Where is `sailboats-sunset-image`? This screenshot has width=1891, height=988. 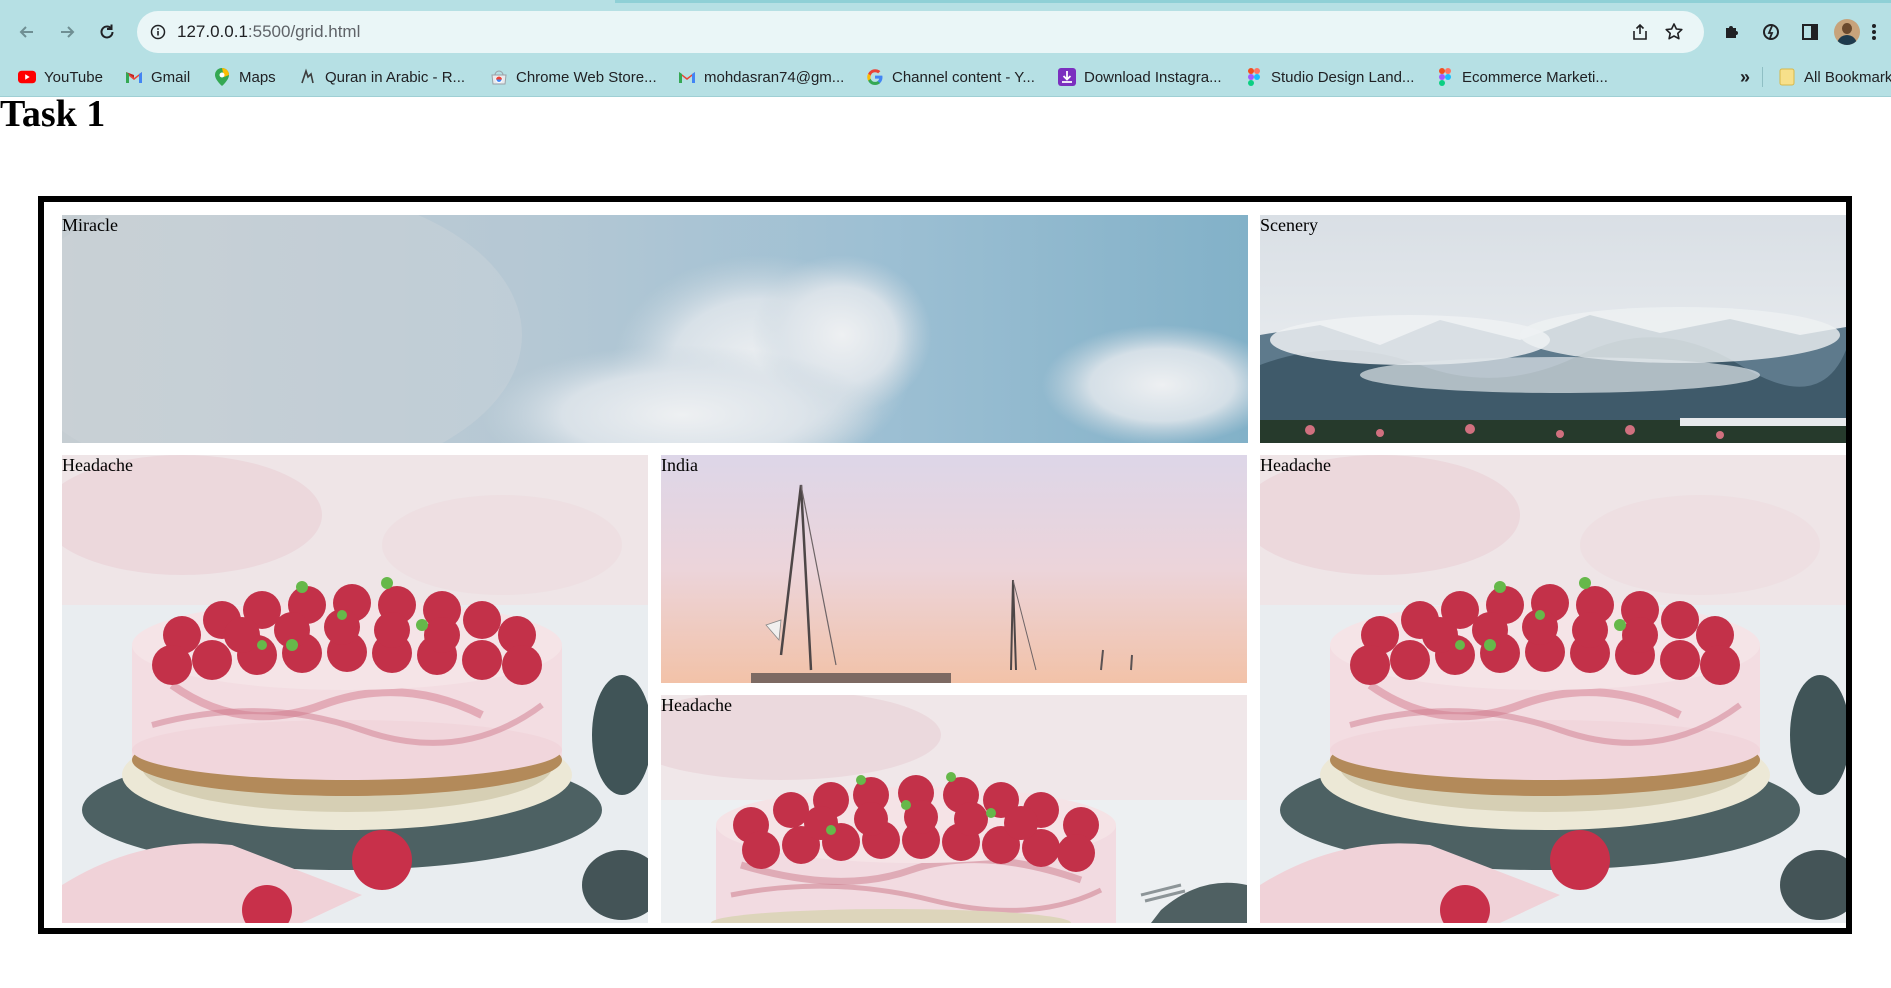
sailboats-sunset-image is located at coordinates (954, 569).